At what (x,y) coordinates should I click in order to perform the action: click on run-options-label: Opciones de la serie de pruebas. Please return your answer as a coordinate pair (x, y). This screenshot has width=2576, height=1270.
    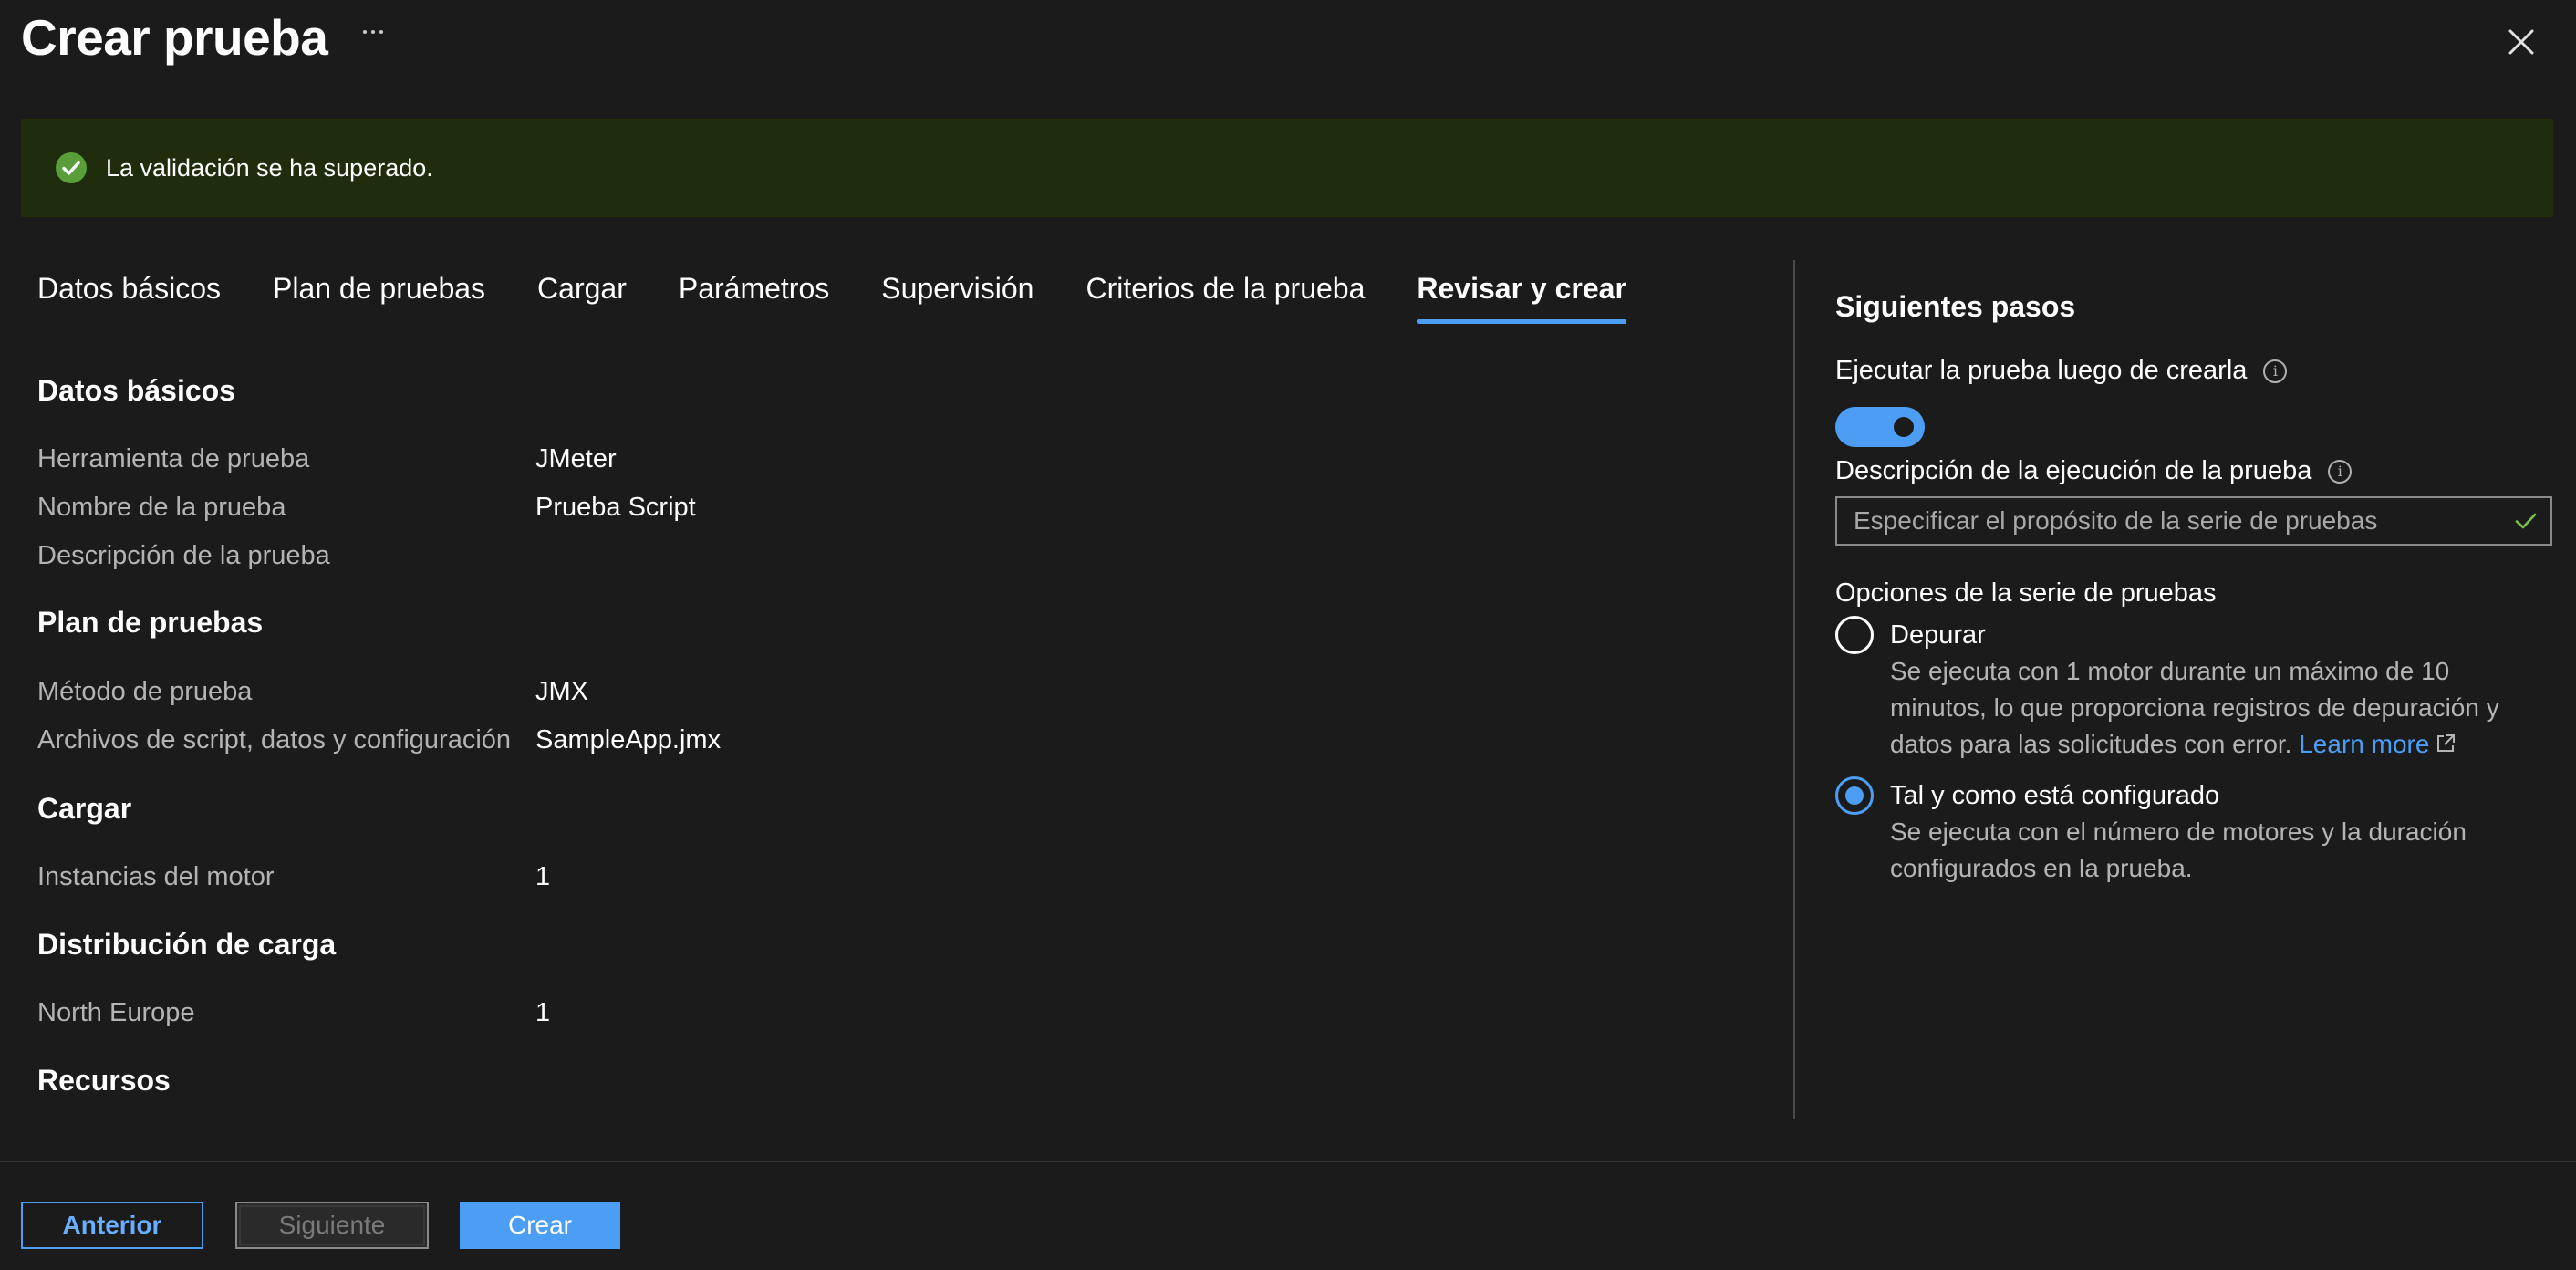
    Looking at the image, I should click on (2026, 593).